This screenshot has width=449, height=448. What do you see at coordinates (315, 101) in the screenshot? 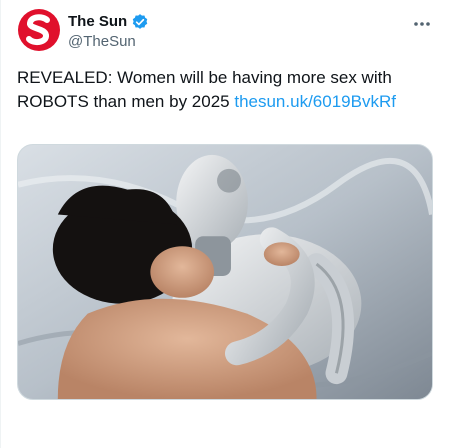
I see `tweet-link: thesun.uk/6019BvkRf` at bounding box center [315, 101].